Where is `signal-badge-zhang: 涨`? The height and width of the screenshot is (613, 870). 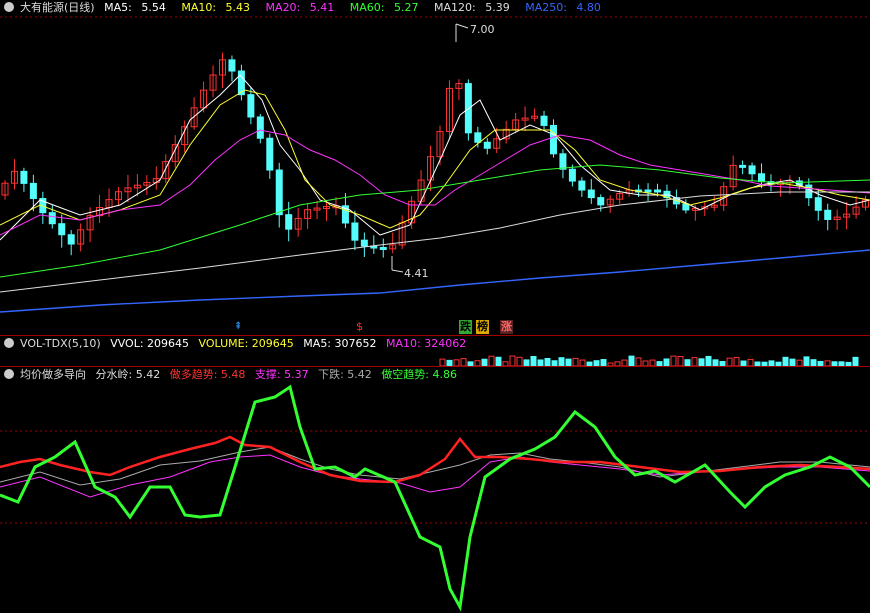
signal-badge-zhang: 涨 is located at coordinates (506, 327).